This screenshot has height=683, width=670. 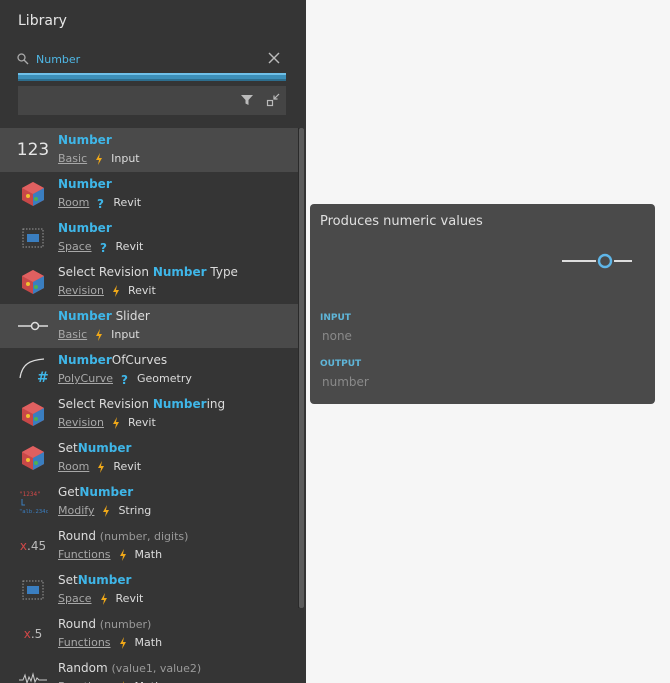 I want to click on result-library: Input, so click(x=125, y=158).